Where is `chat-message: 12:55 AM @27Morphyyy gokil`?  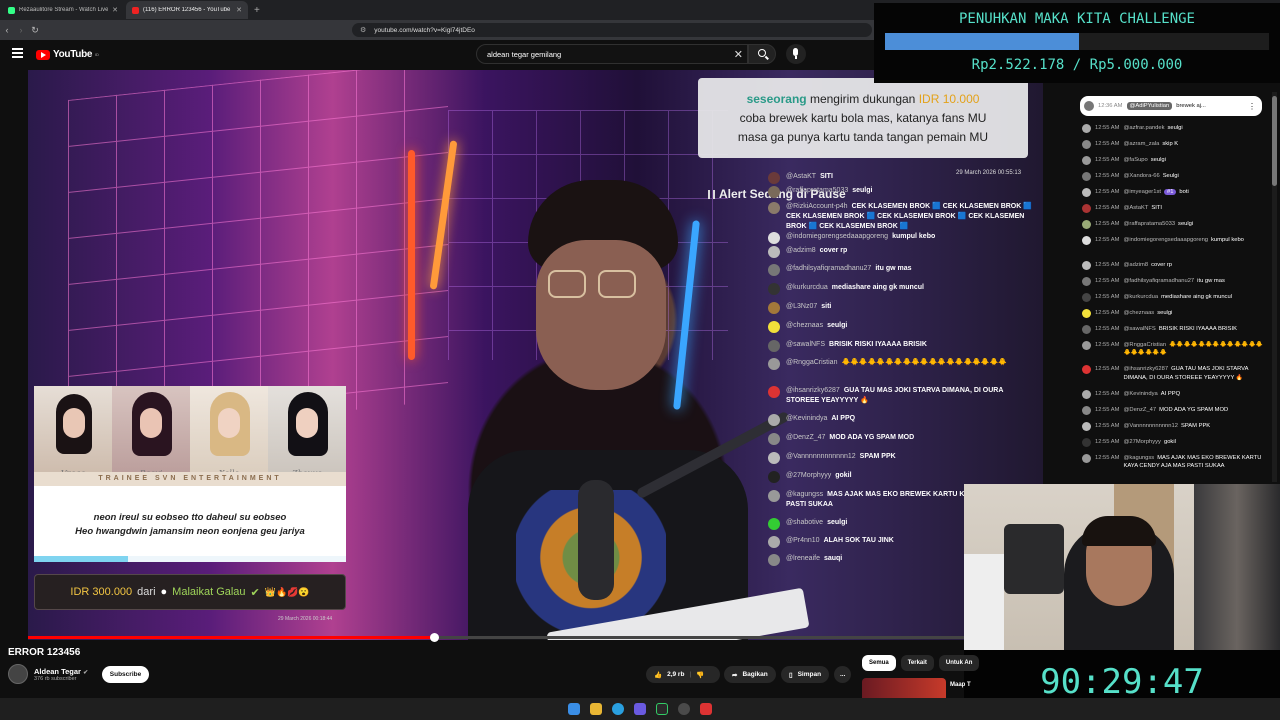
chat-message: 12:55 AM @27Morphyyy gokil is located at coordinates (1173, 442).